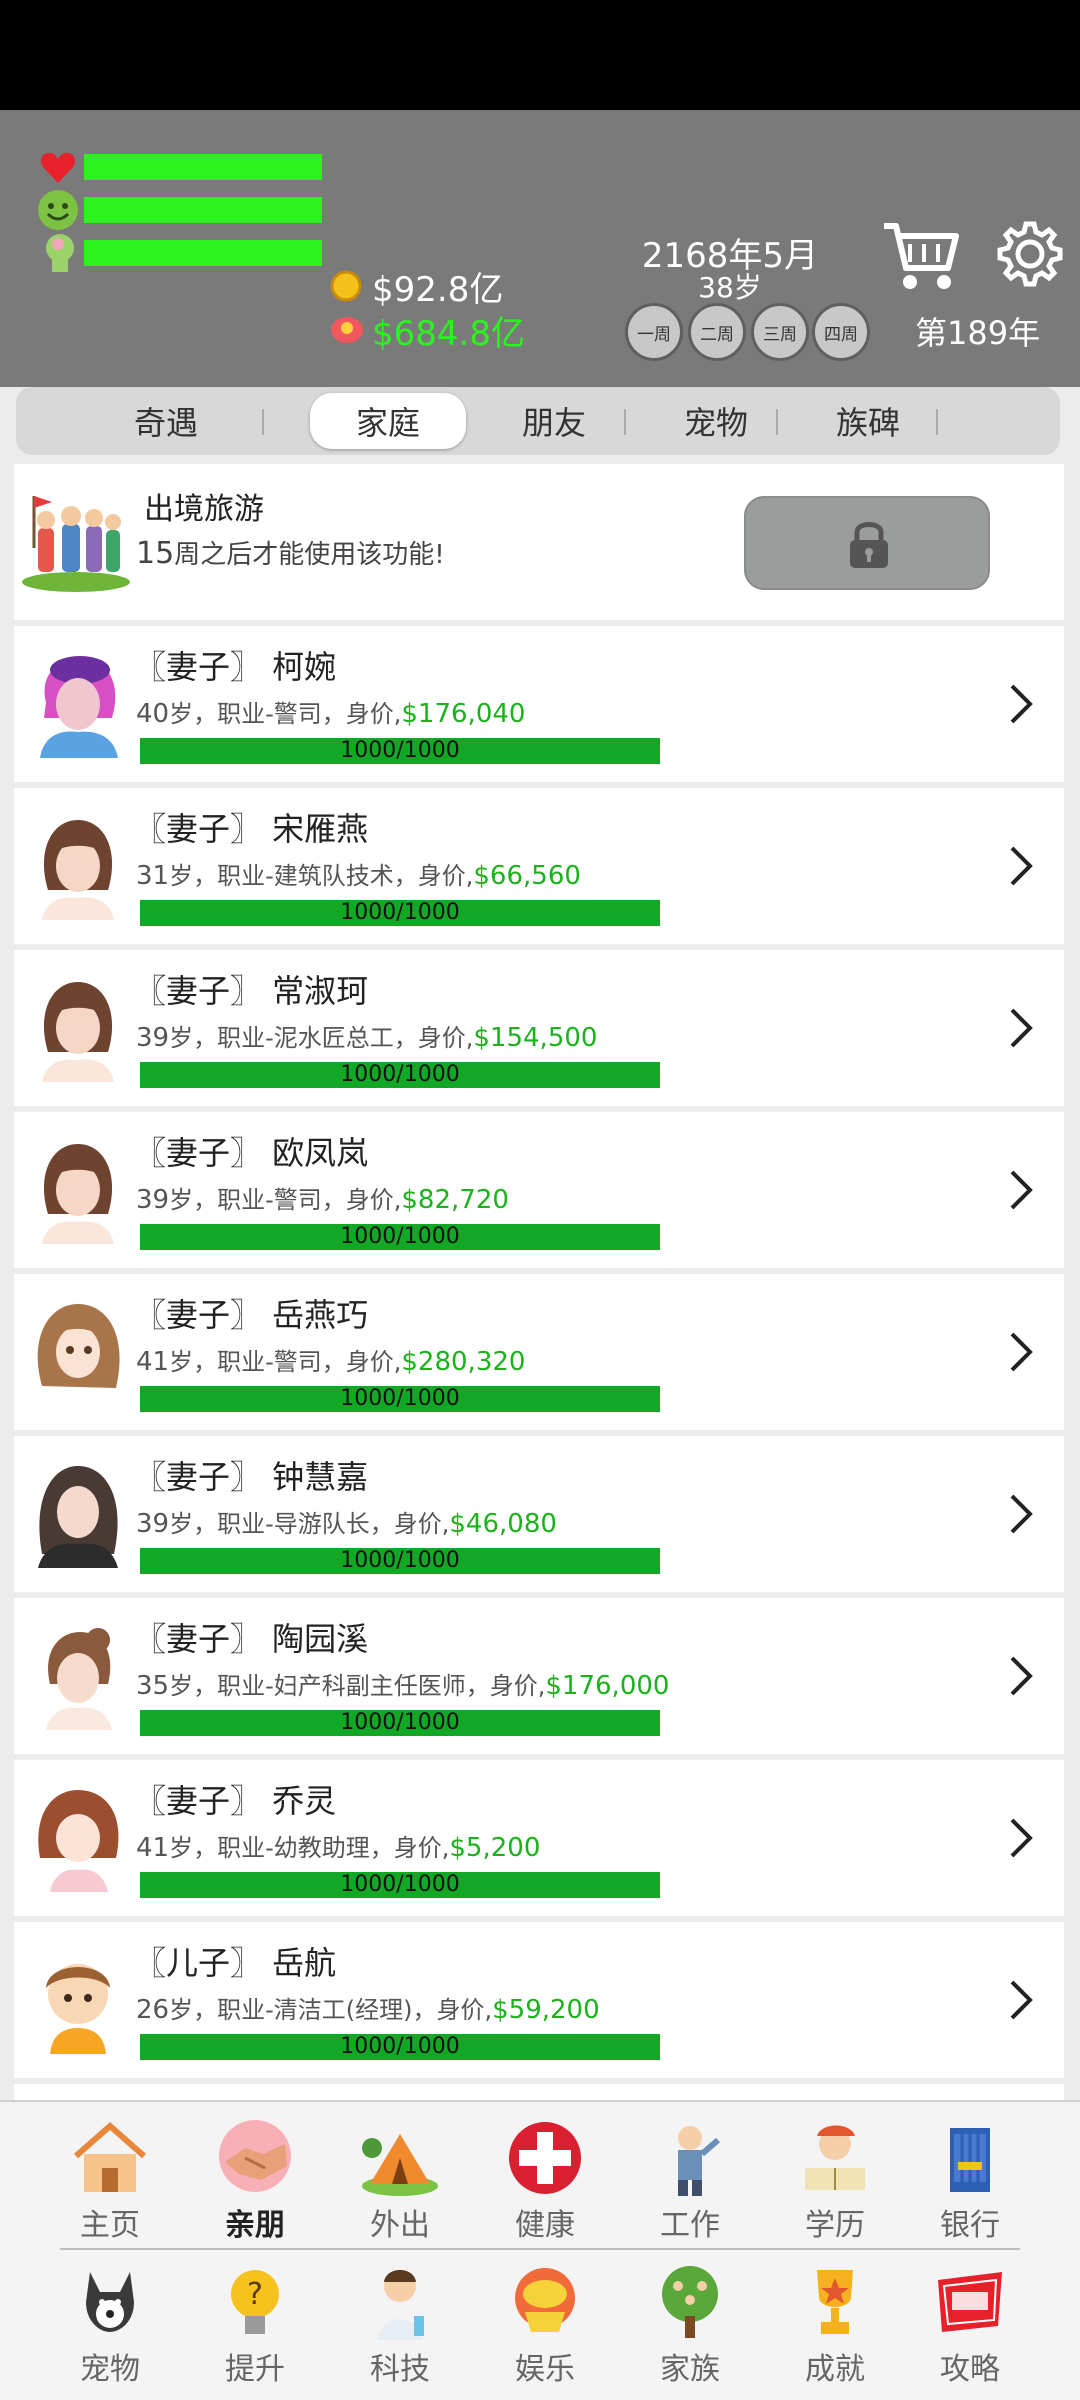 The width and height of the screenshot is (1080, 2400). I want to click on member-info: 39岁，职业-导游队长，身价,$46,080, so click(346, 1524).